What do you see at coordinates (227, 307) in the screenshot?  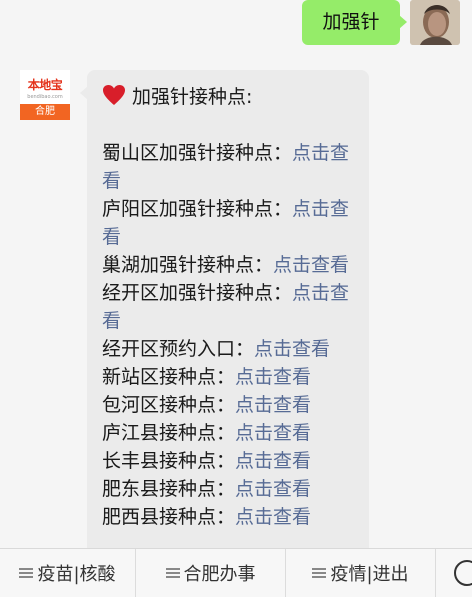 I see `entry-item: 经开区加强针接种点：点击查看` at bounding box center [227, 307].